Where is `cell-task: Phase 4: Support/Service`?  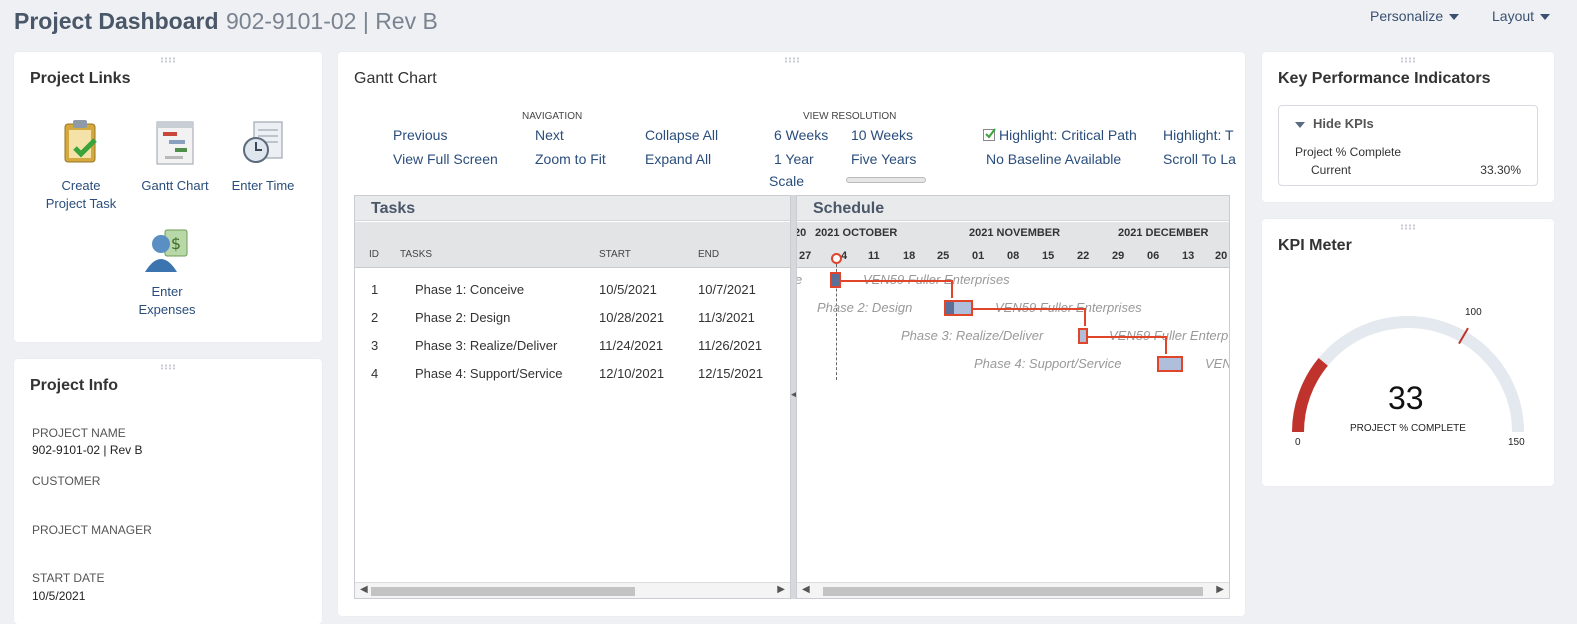
cell-task: Phase 4: Support/Service is located at coordinates (489, 373).